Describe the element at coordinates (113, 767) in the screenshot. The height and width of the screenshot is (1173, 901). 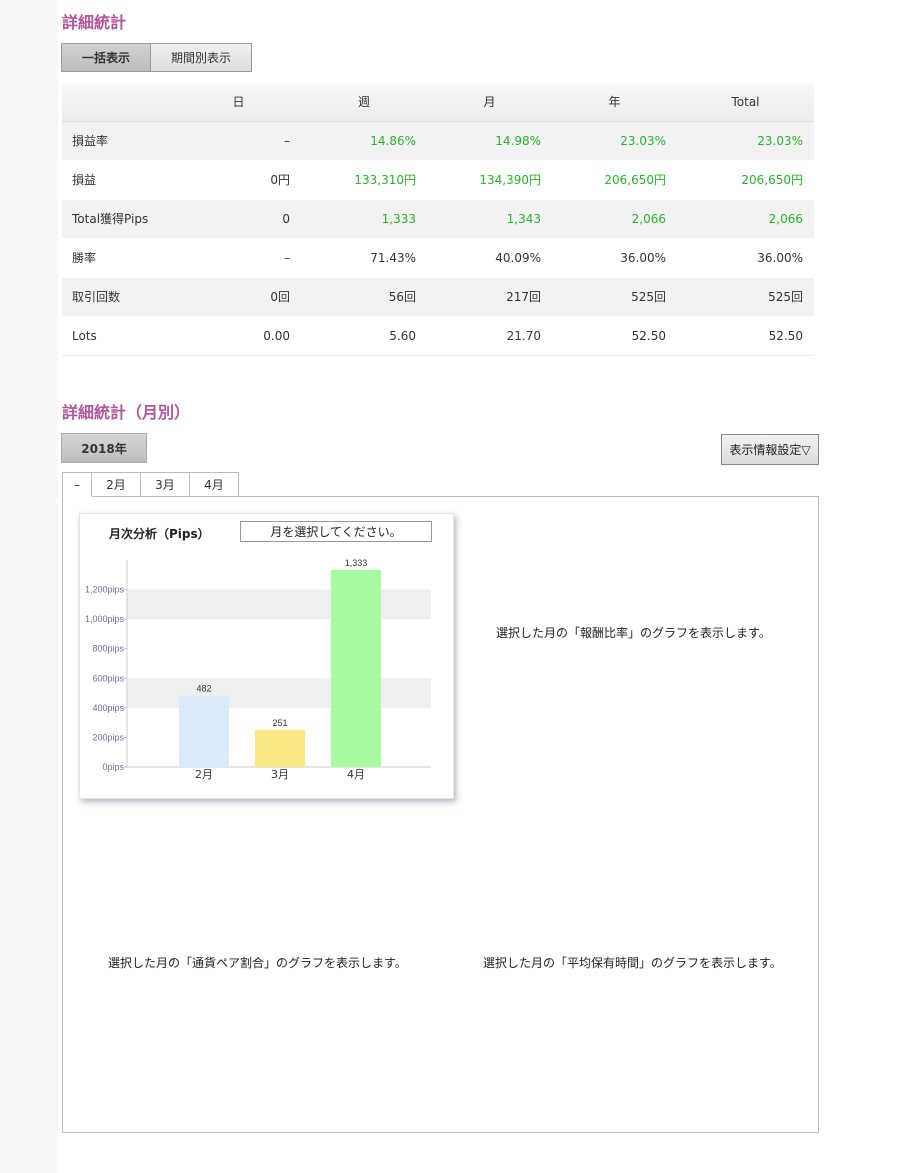
I see `y-tick-label: 0pips` at that location.